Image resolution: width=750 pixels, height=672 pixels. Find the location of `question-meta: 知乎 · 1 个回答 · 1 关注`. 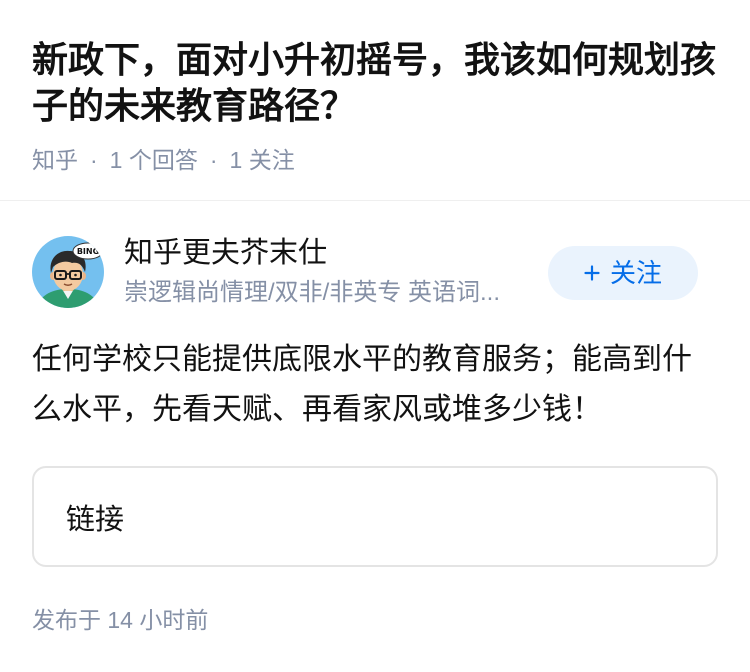

question-meta: 知乎 · 1 个回答 · 1 关注 is located at coordinates (163, 160).